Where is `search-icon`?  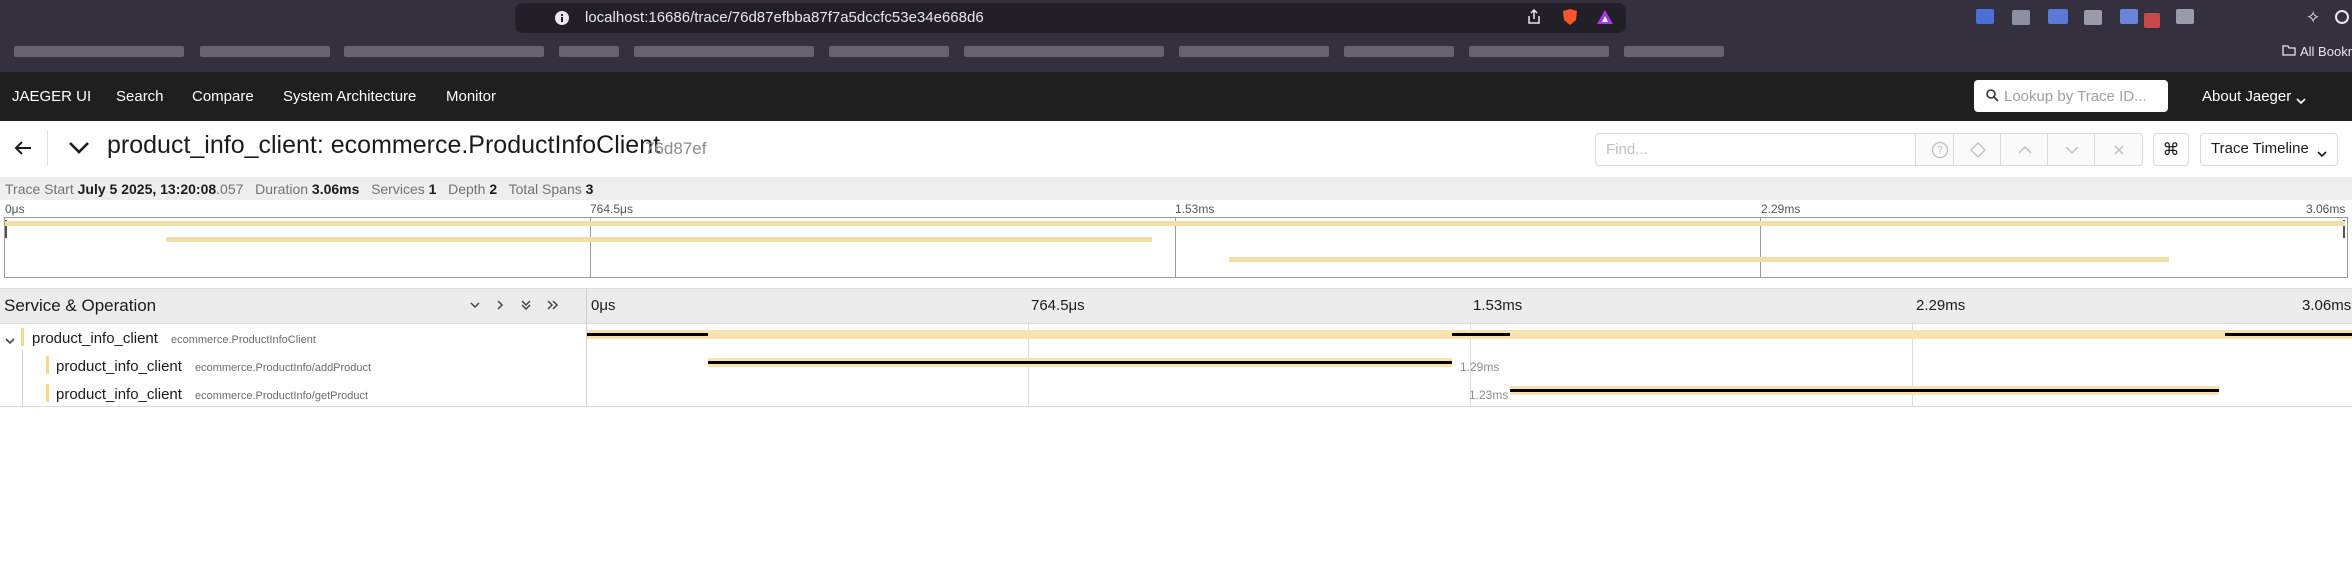
search-icon is located at coordinates (1992, 98).